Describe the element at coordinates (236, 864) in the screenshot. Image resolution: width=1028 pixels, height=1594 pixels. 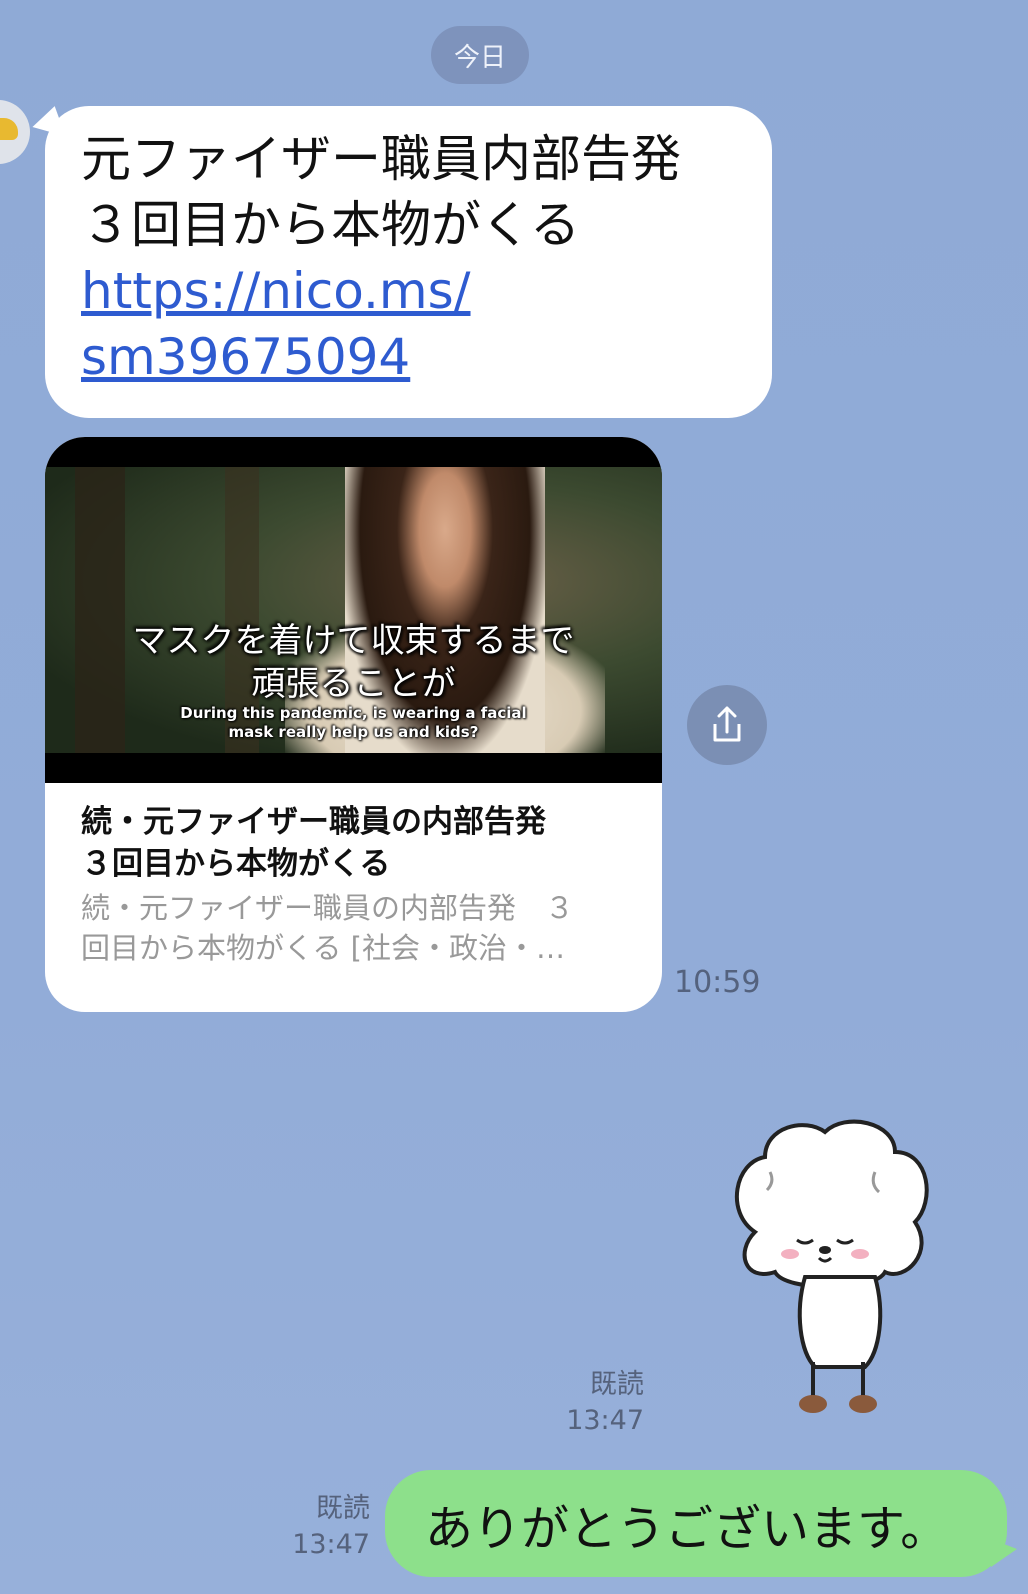
I see `preview-title-line2: ３回目から本物がくる` at that location.